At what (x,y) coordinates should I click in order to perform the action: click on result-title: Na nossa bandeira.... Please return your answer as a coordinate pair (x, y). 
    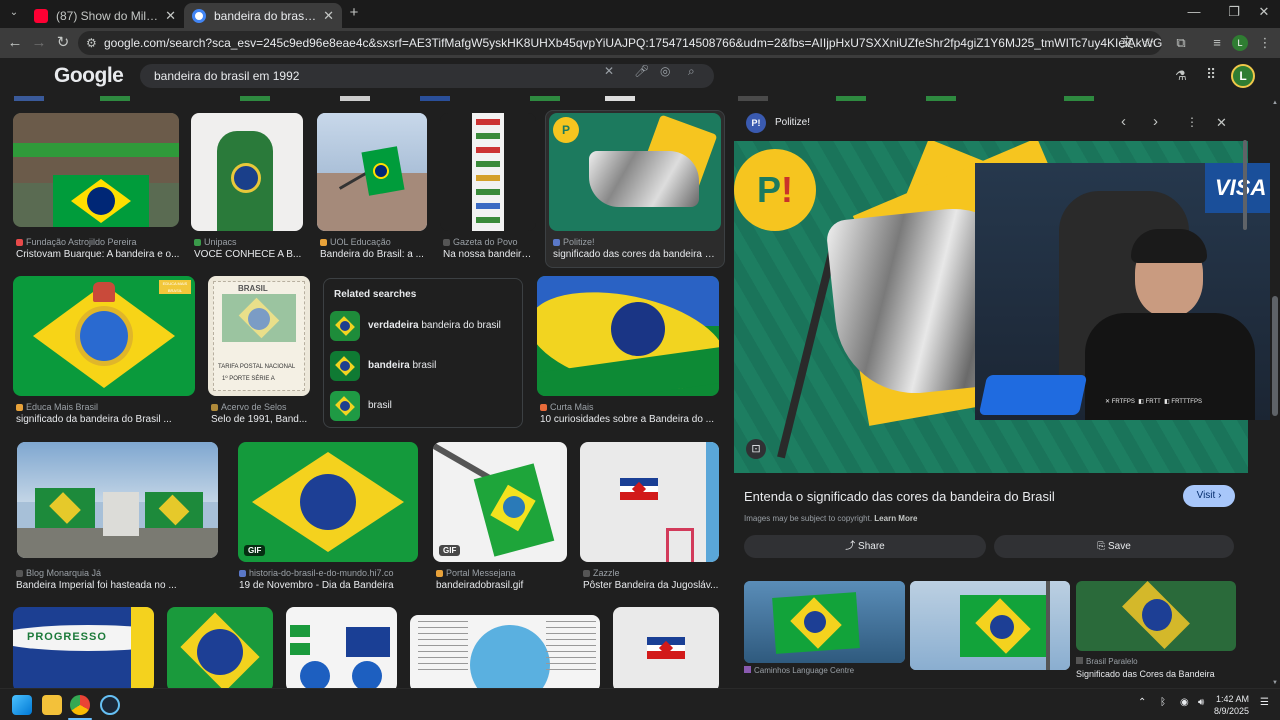
    Looking at the image, I should click on (489, 254).